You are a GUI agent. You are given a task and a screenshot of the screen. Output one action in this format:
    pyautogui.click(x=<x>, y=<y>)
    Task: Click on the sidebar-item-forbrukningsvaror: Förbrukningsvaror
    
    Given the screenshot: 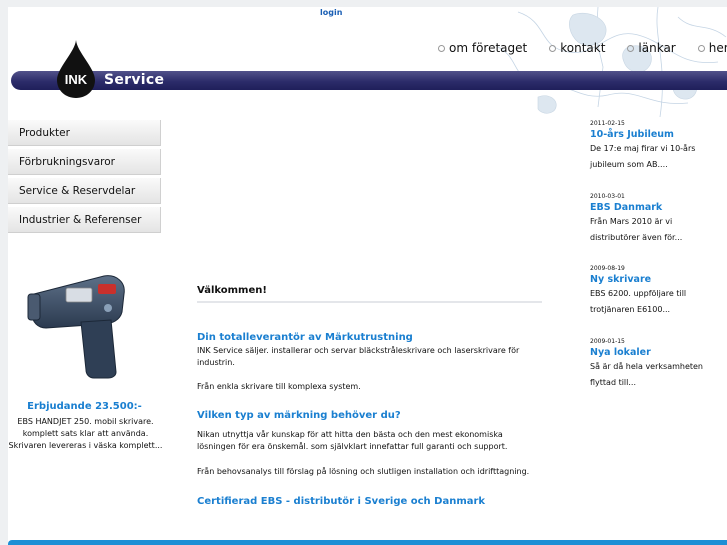 What is the action you would take?
    pyautogui.click(x=84, y=162)
    